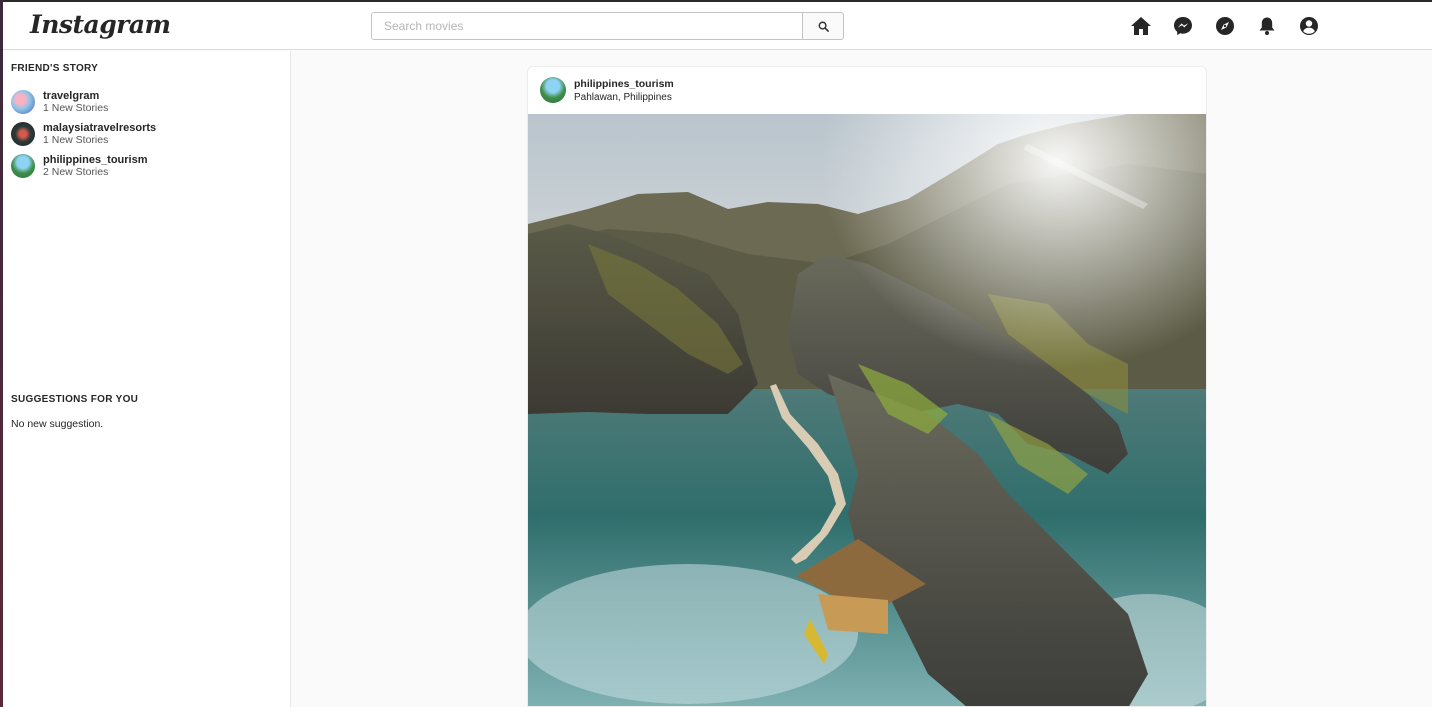  I want to click on story-username: philippines_tourism, so click(95, 160).